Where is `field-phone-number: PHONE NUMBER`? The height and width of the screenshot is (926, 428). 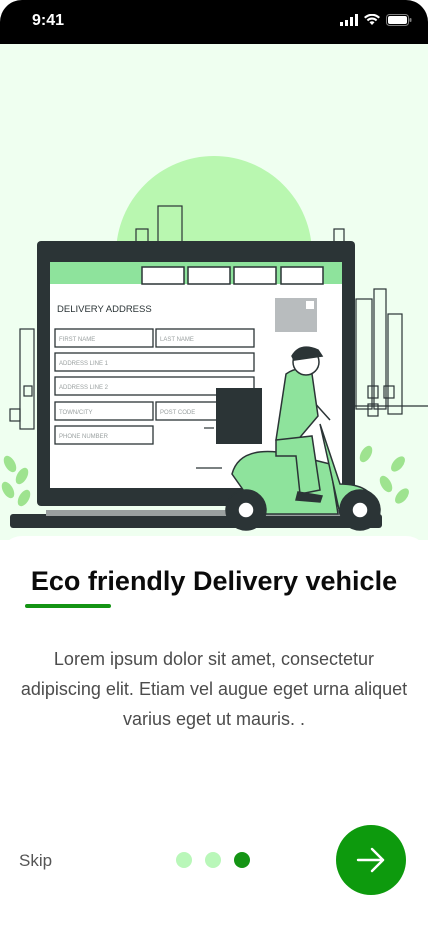
field-phone-number: PHONE NUMBER is located at coordinates (84, 437).